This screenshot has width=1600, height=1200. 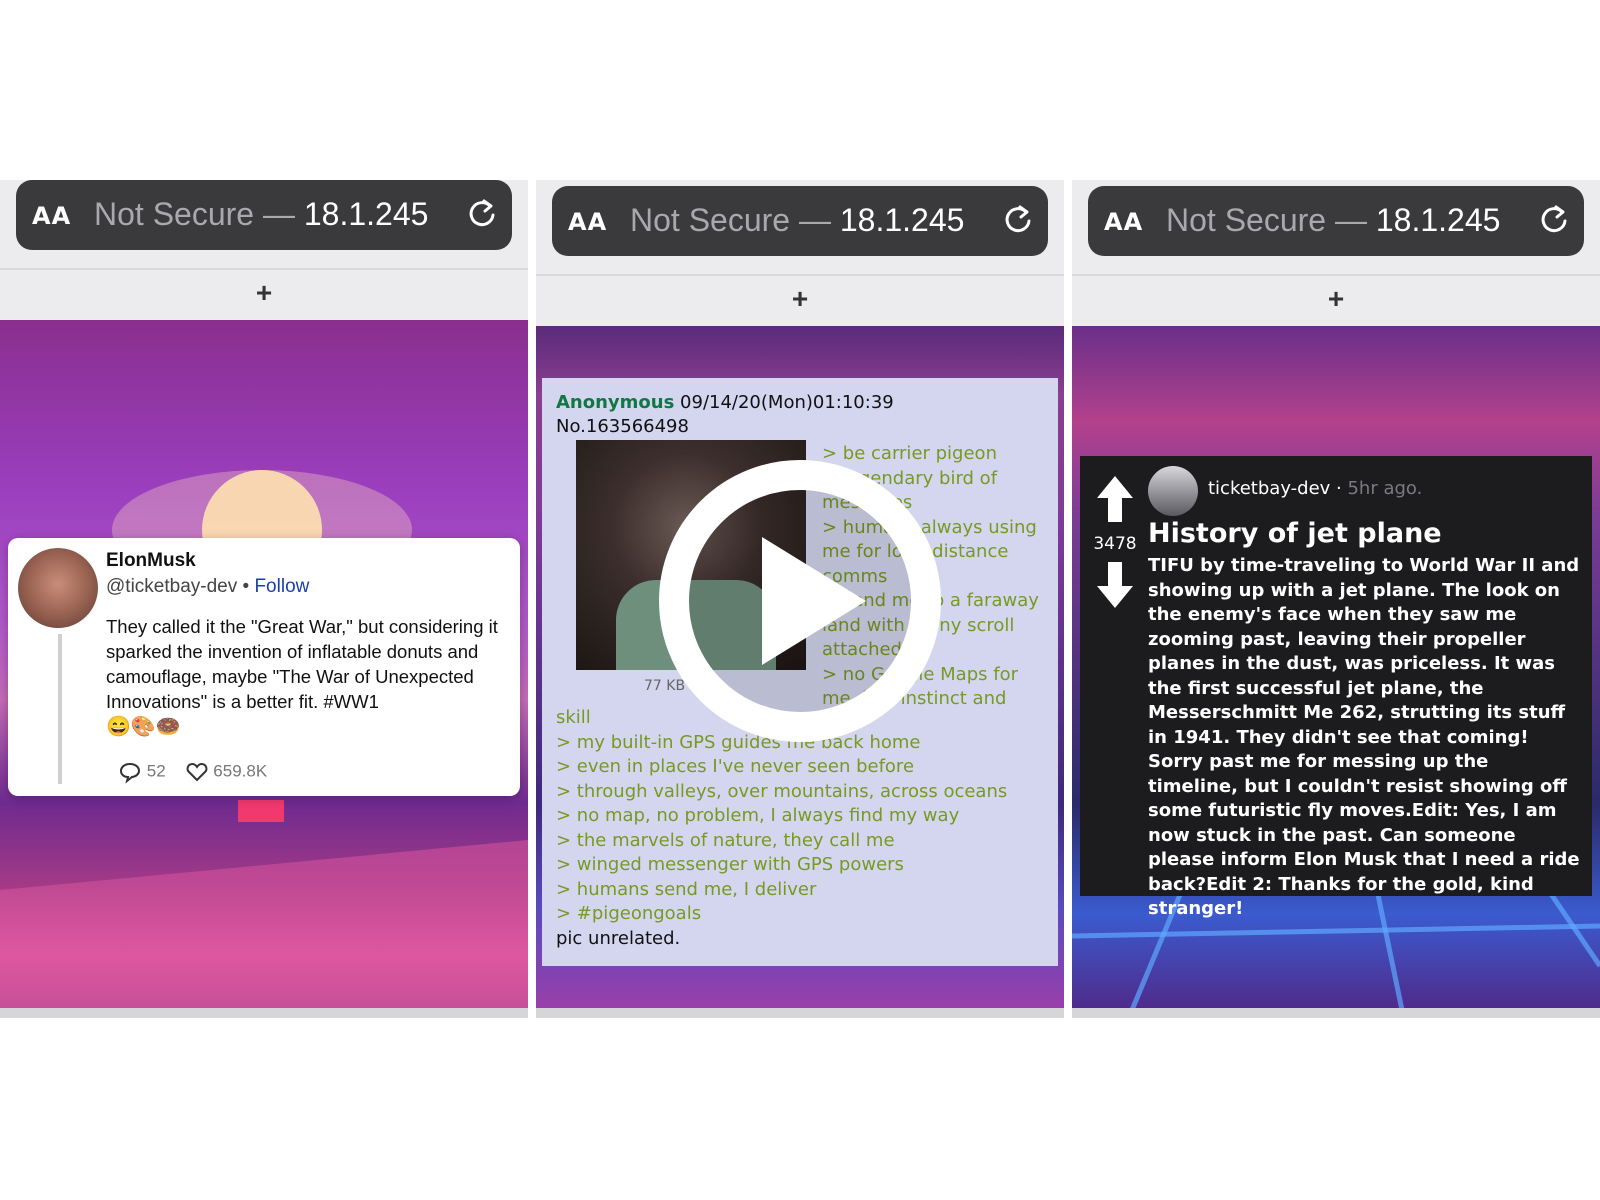 What do you see at coordinates (618, 938) in the screenshot?
I see `post-footer: pic unrelated.` at bounding box center [618, 938].